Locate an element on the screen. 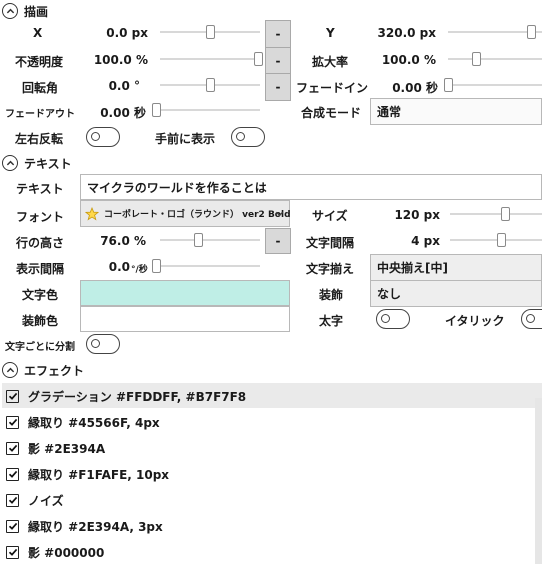  effect-row: 縁取り #45566F, 4px is located at coordinates (83, 422).